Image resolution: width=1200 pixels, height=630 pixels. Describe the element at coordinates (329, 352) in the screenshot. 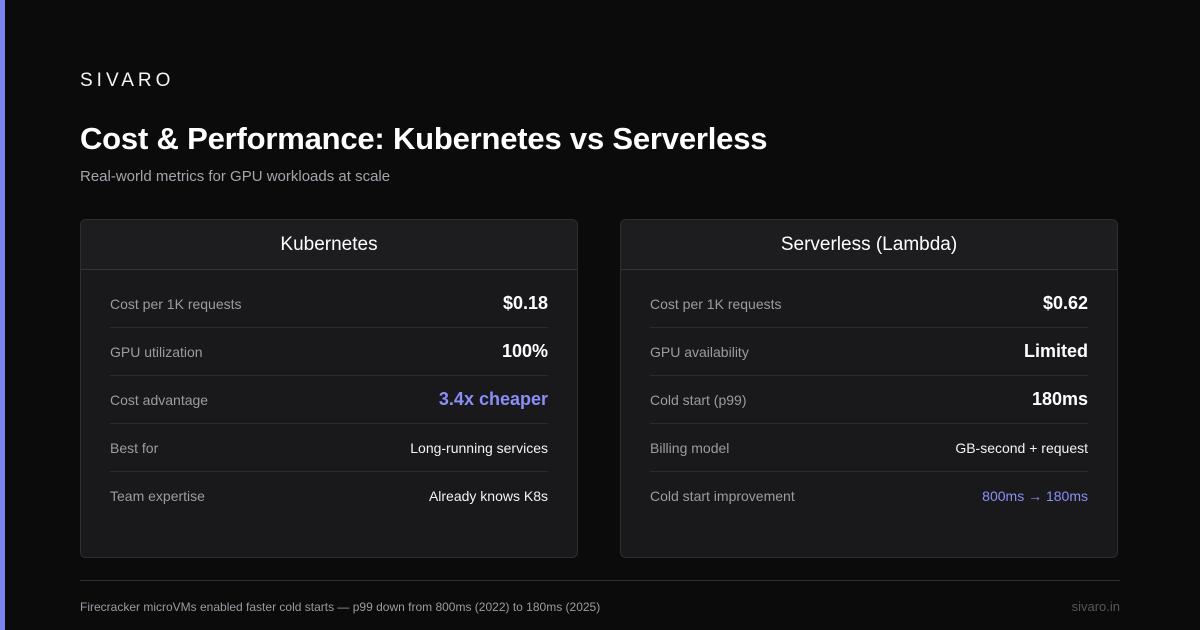

I see `metric-row-gpu-utilization: GPU utilization 100%` at that location.